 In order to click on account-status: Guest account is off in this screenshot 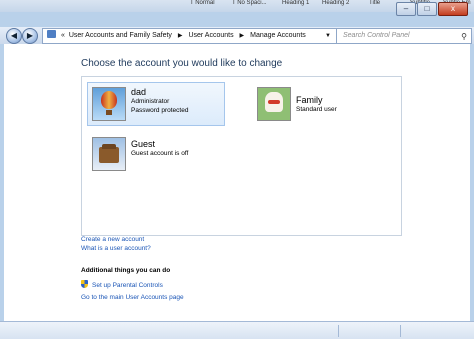, I will do `click(160, 153)`.